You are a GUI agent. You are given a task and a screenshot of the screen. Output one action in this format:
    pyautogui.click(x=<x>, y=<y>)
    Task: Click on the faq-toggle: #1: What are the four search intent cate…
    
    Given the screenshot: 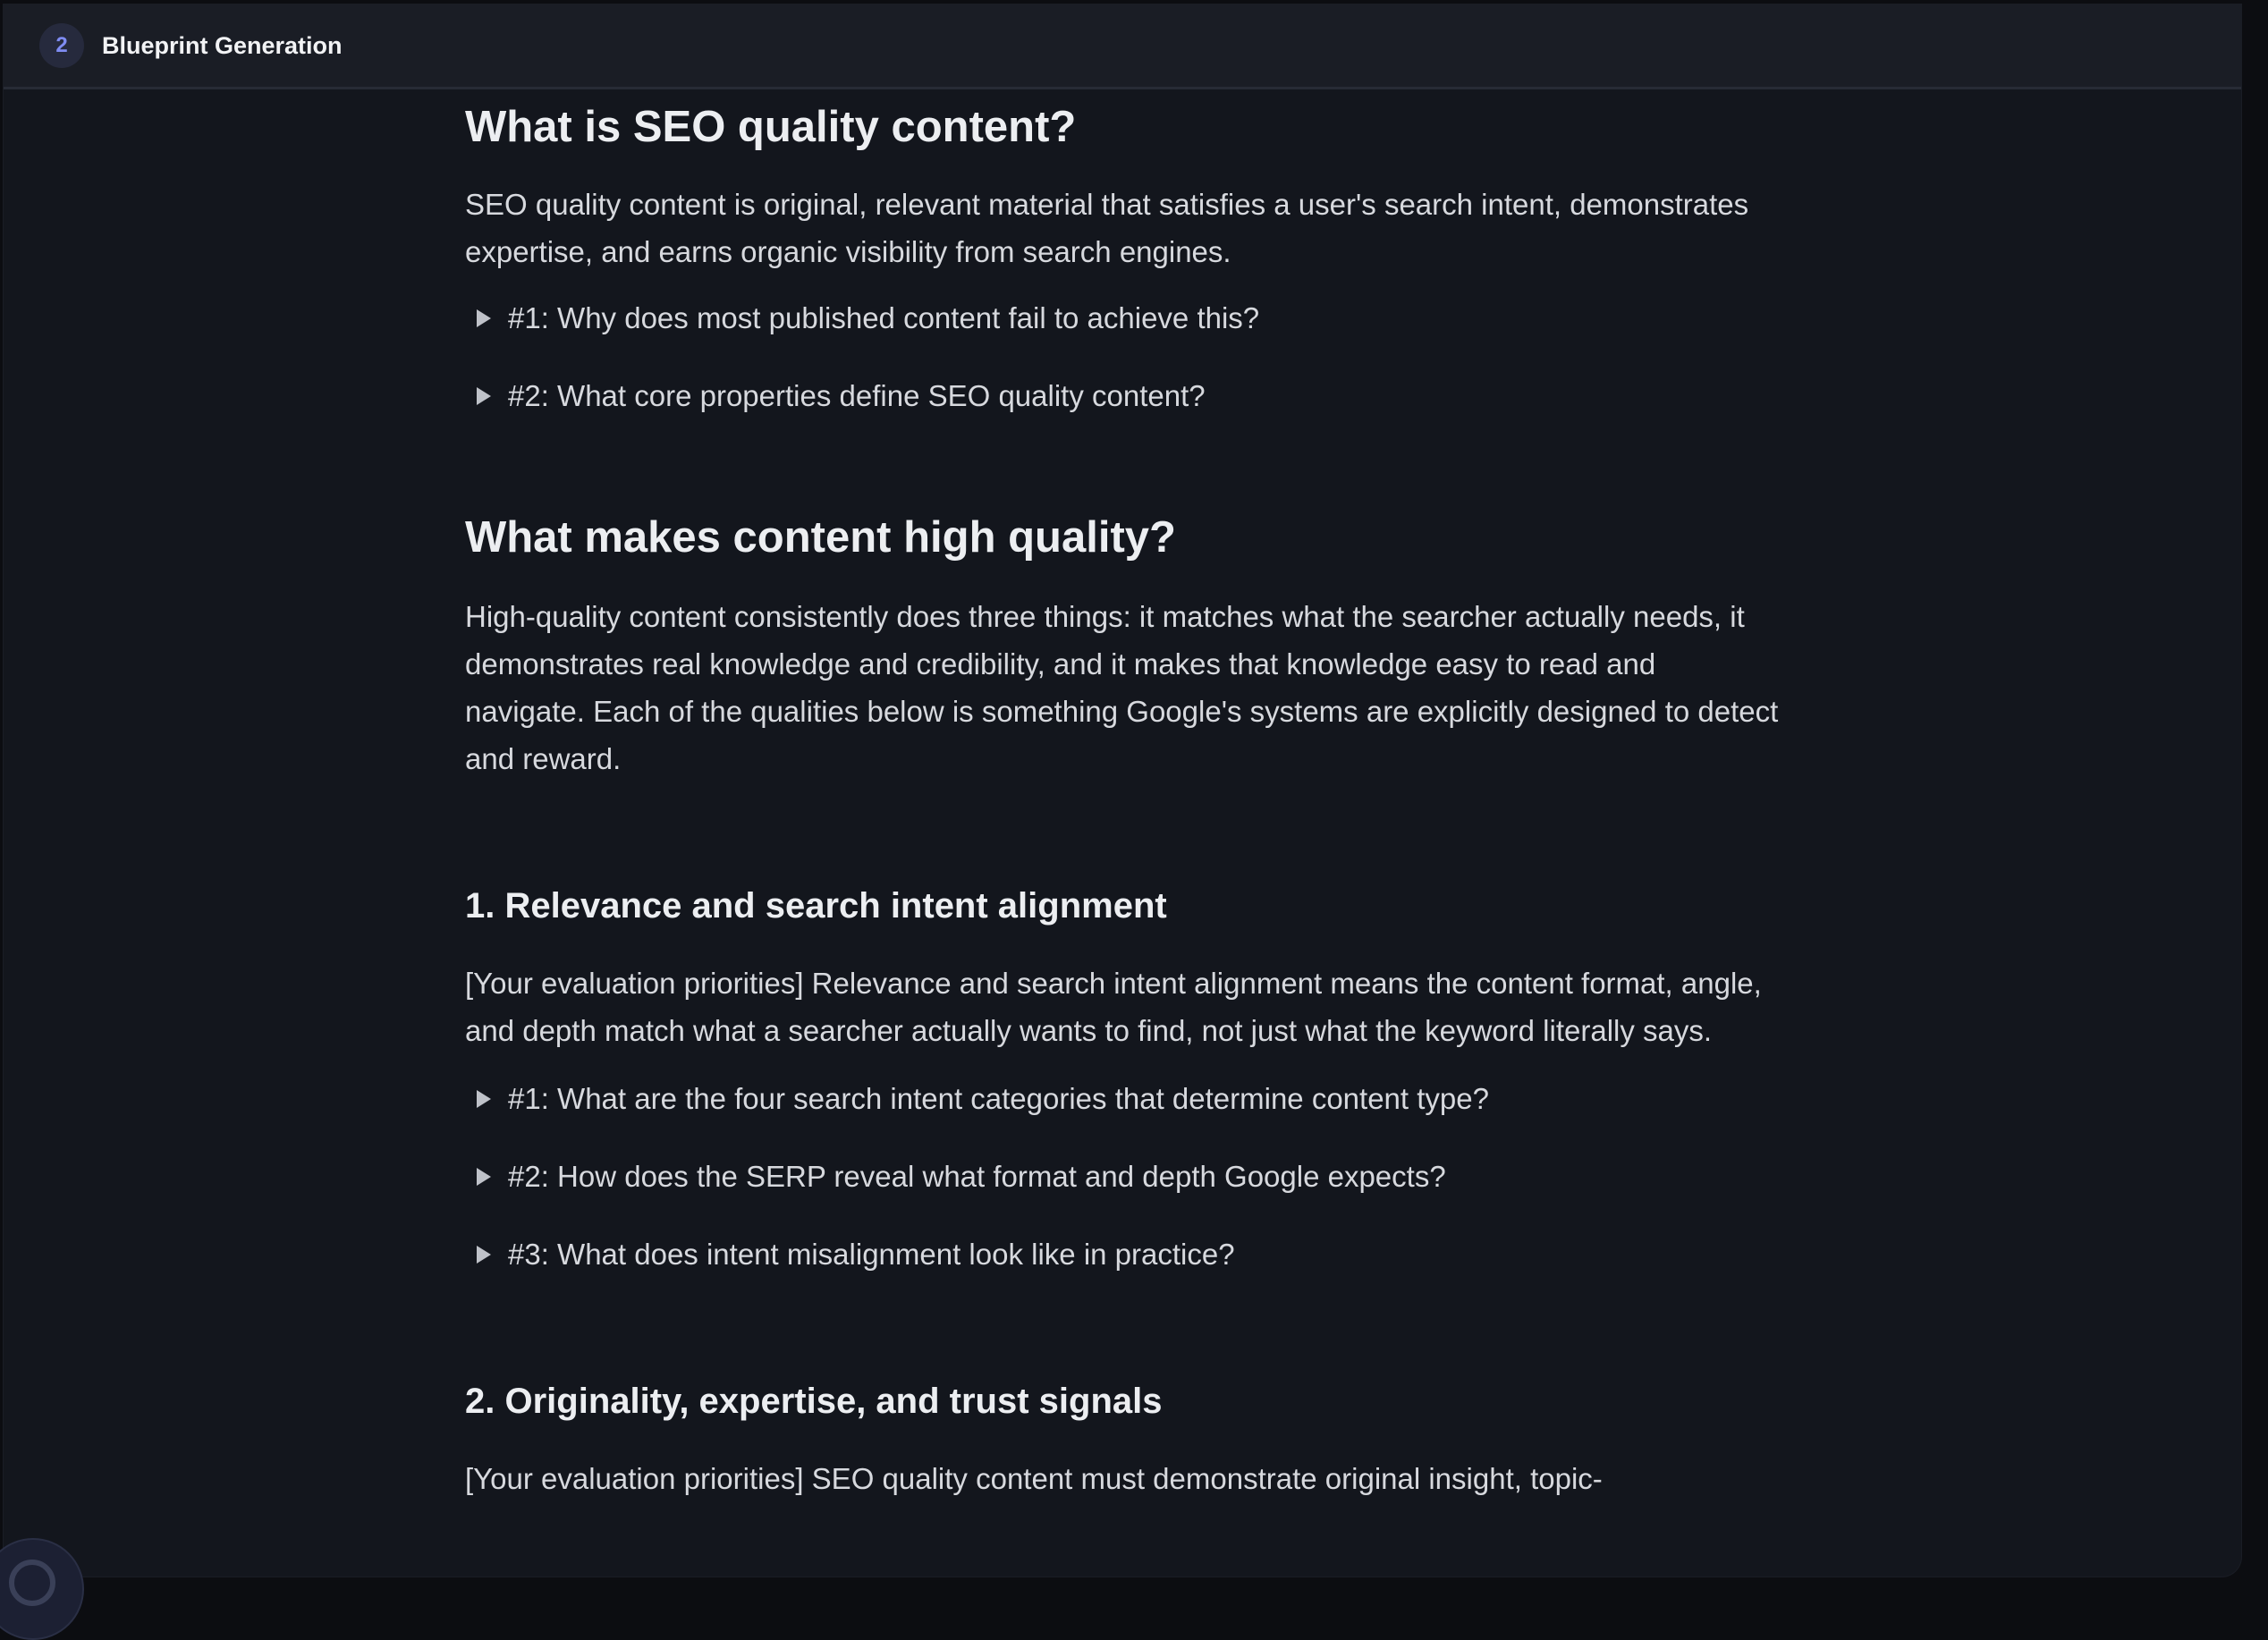 What is the action you would take?
    pyautogui.click(x=1123, y=1099)
    